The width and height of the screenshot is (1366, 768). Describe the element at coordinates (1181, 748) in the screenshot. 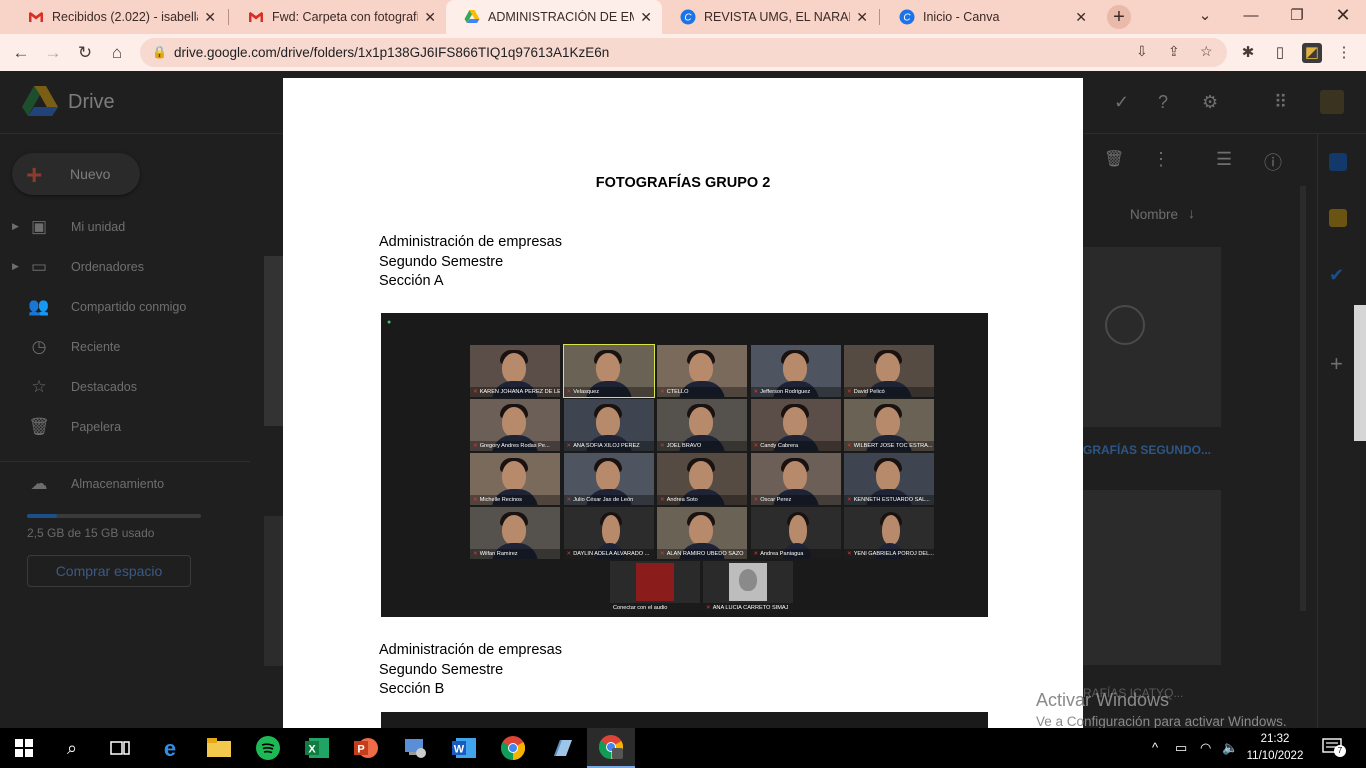

I see `battery-icon: ▭` at that location.